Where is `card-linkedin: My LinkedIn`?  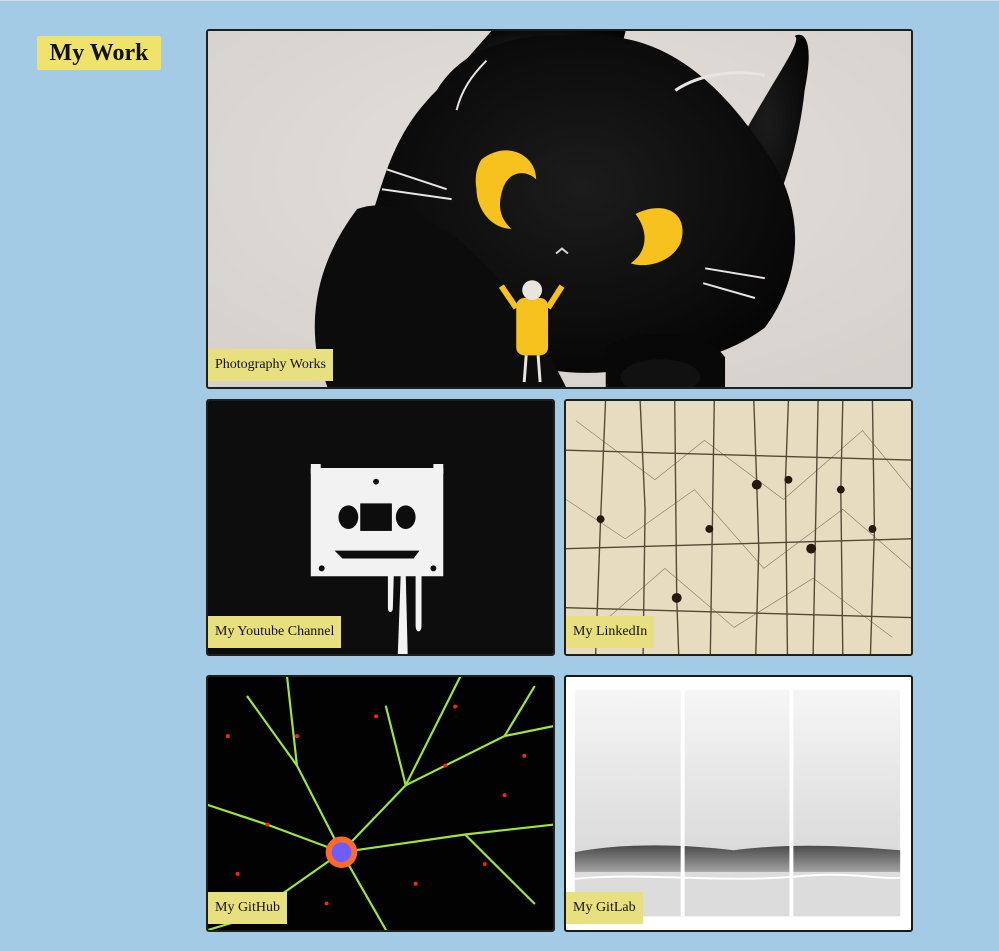
card-linkedin: My LinkedIn is located at coordinates (738, 527).